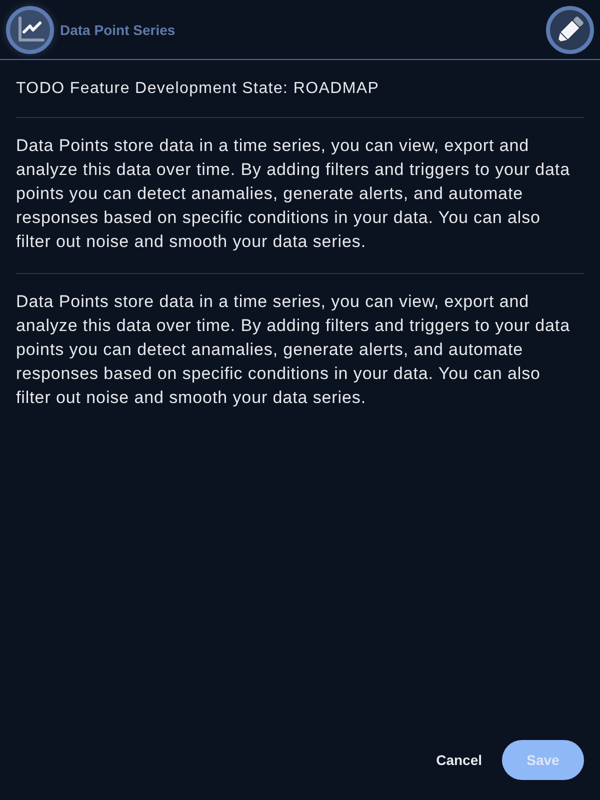 The image size is (600, 800). Describe the element at coordinates (570, 30) in the screenshot. I see `pencil-icon` at that location.